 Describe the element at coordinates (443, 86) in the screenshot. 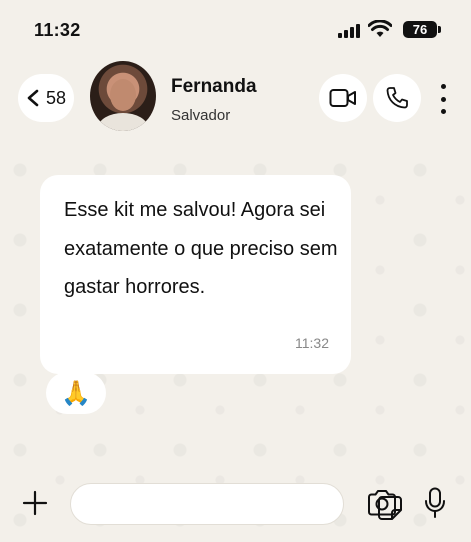

I see `more-vertical-icon` at that location.